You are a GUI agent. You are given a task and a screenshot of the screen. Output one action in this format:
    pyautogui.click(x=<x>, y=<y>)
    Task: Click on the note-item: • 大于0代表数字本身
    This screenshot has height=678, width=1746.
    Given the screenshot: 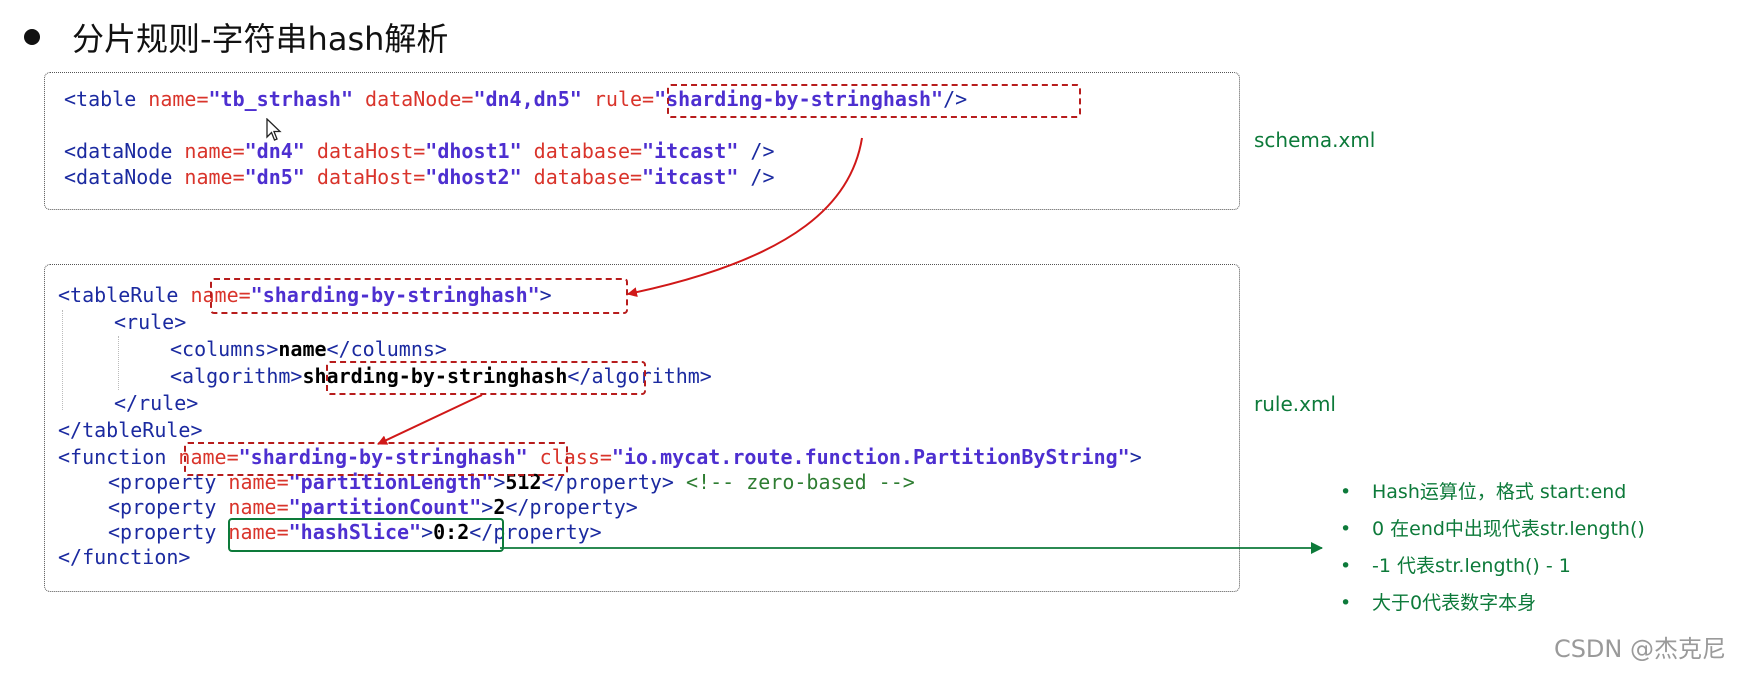 What is the action you would take?
    pyautogui.click(x=1492, y=603)
    